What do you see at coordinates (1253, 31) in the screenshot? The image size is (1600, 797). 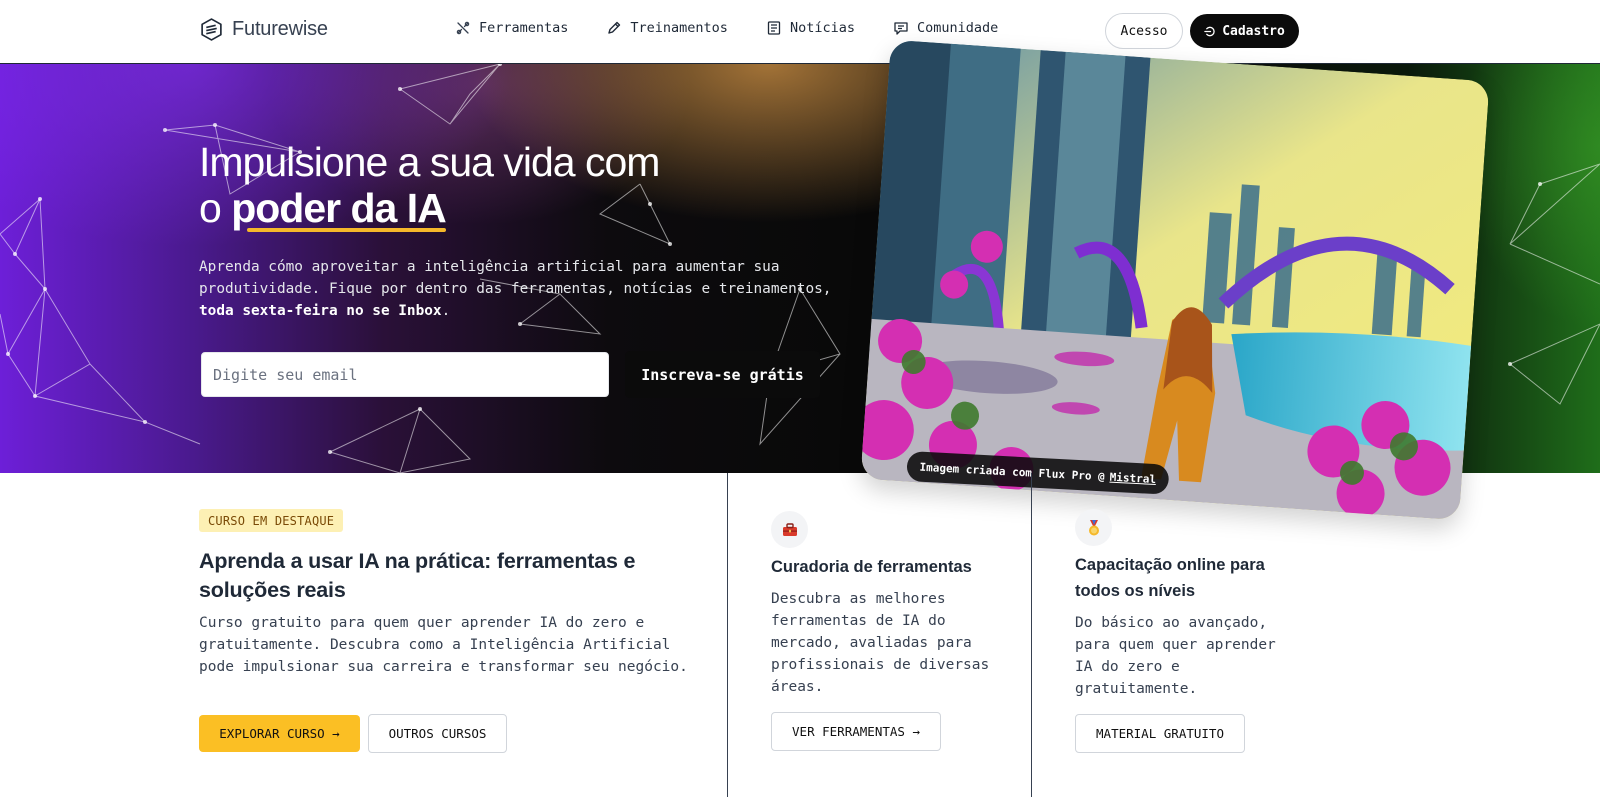 I see `signup-label: Cadastro` at bounding box center [1253, 31].